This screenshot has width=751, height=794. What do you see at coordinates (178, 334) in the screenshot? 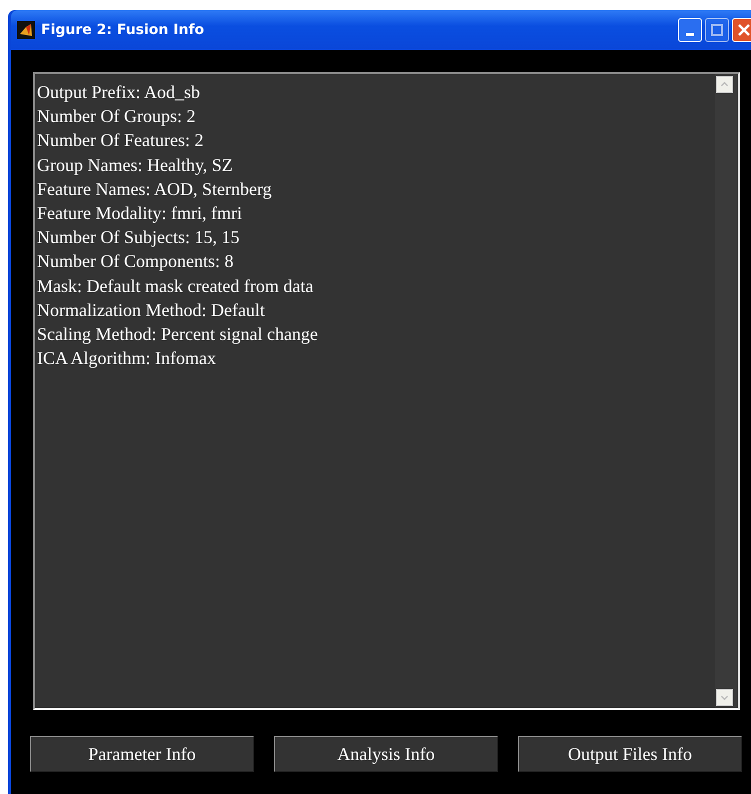
I see `info-line: Scaling Method: Percent signal change` at bounding box center [178, 334].